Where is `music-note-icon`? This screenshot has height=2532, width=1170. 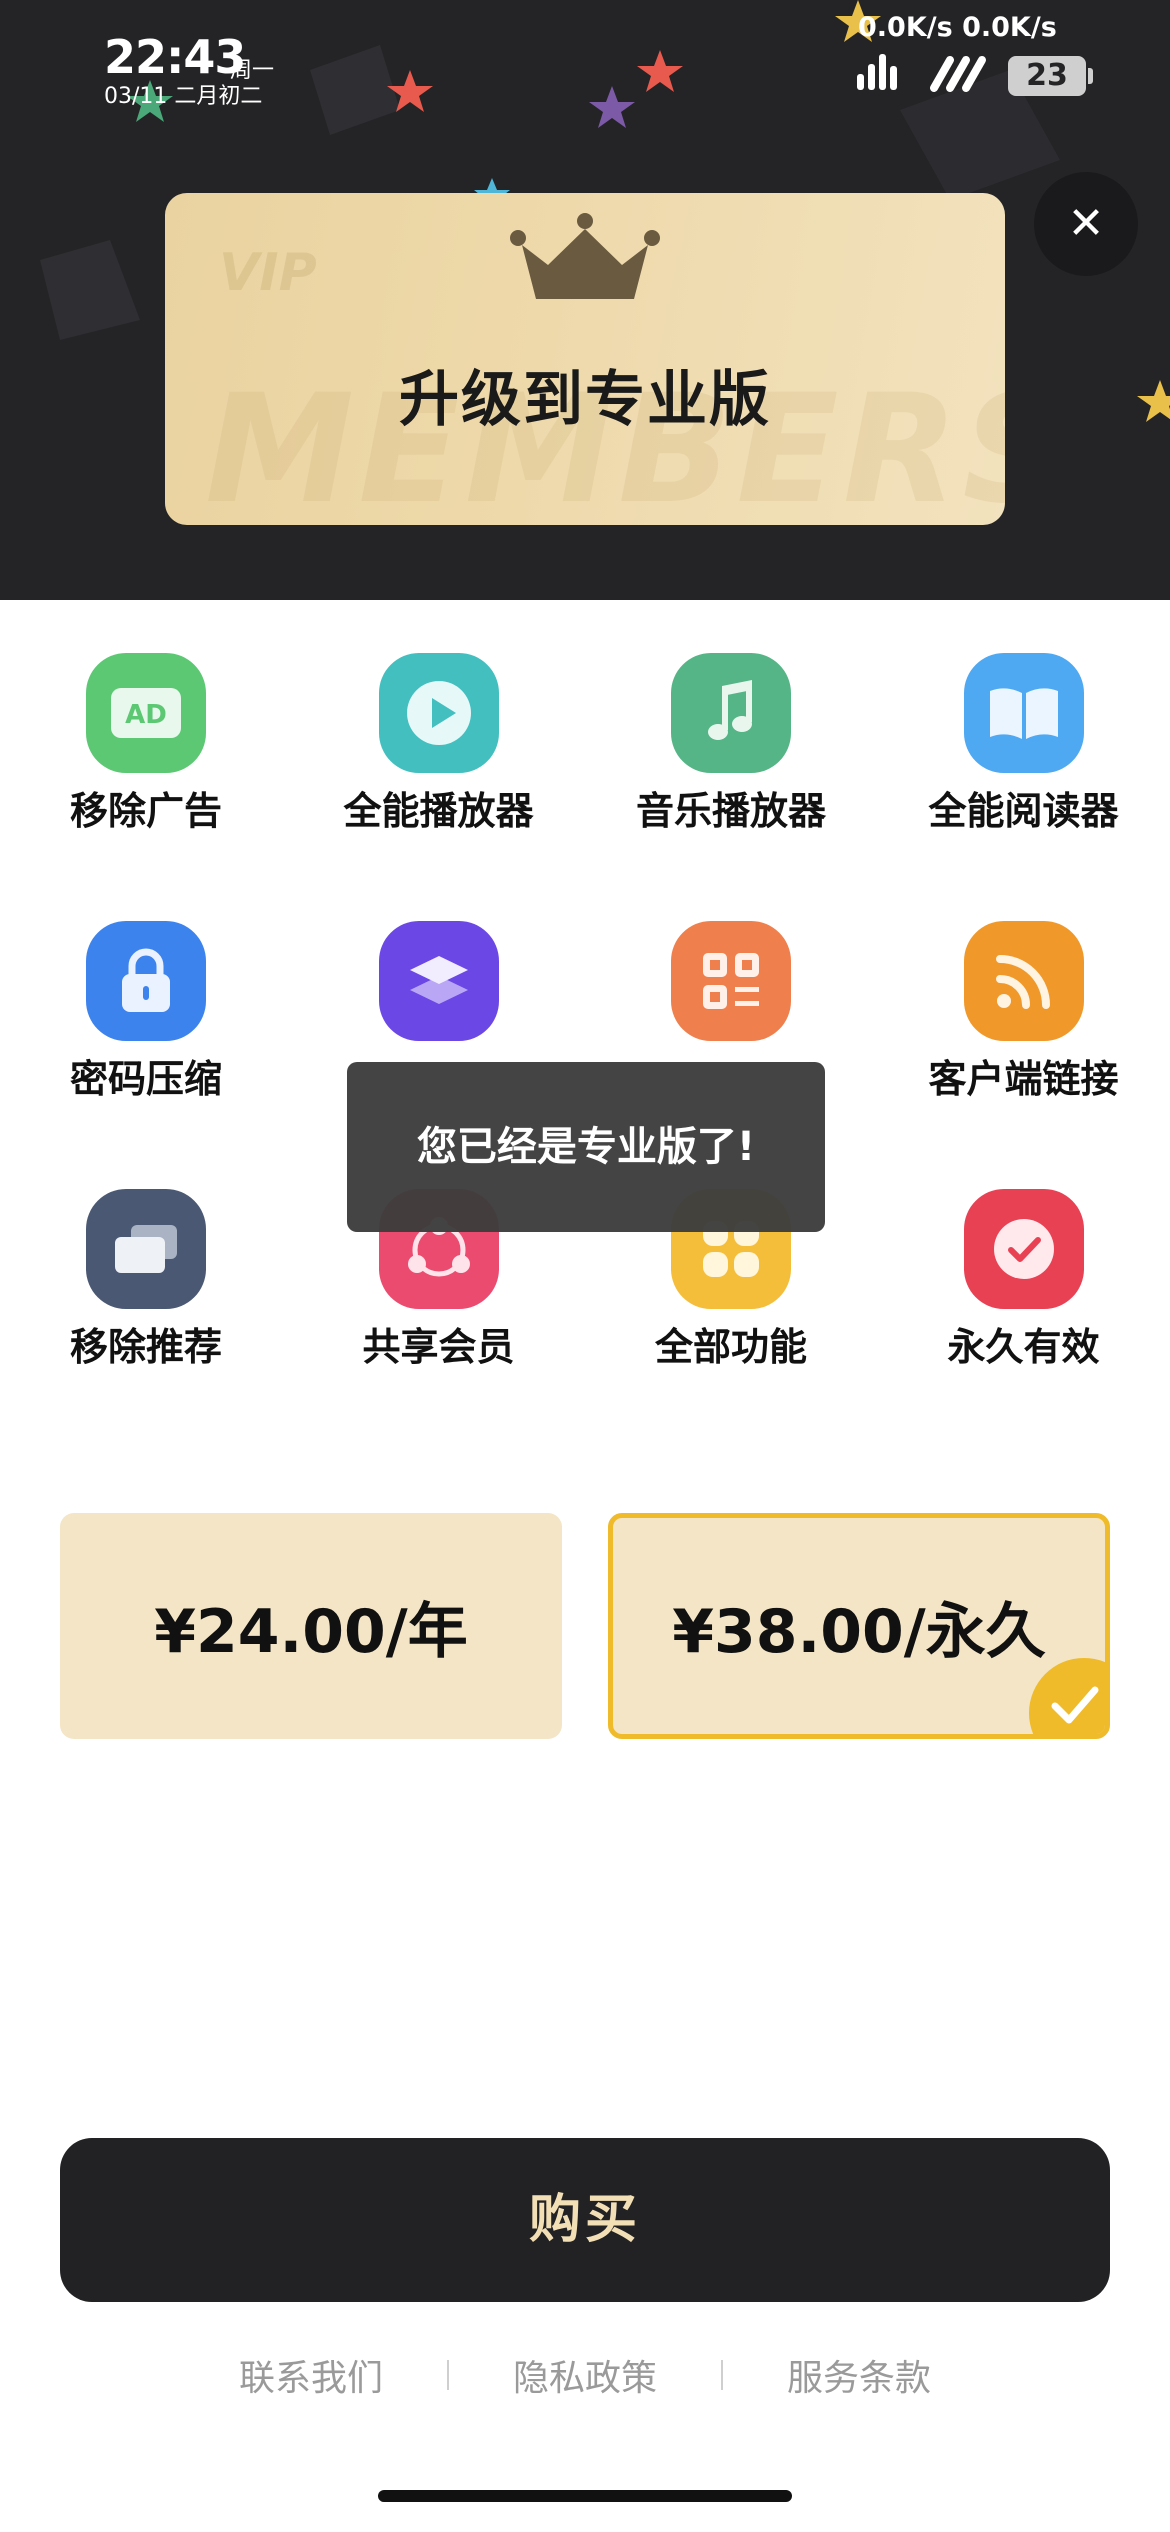 music-note-icon is located at coordinates (731, 713).